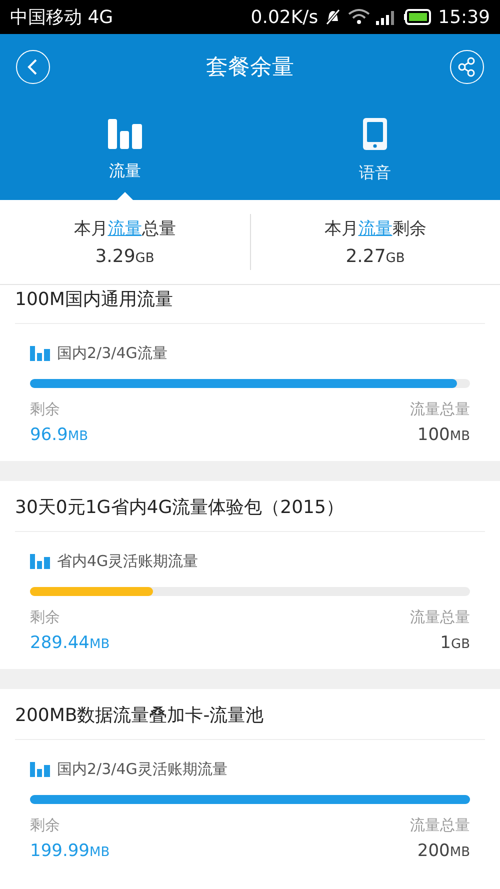  I want to click on item-name: 国内2/3/4G灵活账期流量, so click(142, 769).